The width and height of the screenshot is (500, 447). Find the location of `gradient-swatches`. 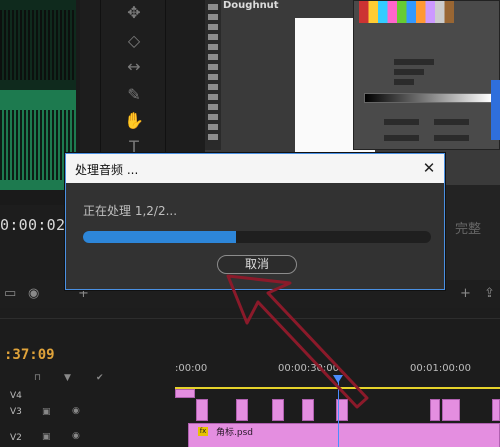

gradient-swatches is located at coordinates (406, 12).